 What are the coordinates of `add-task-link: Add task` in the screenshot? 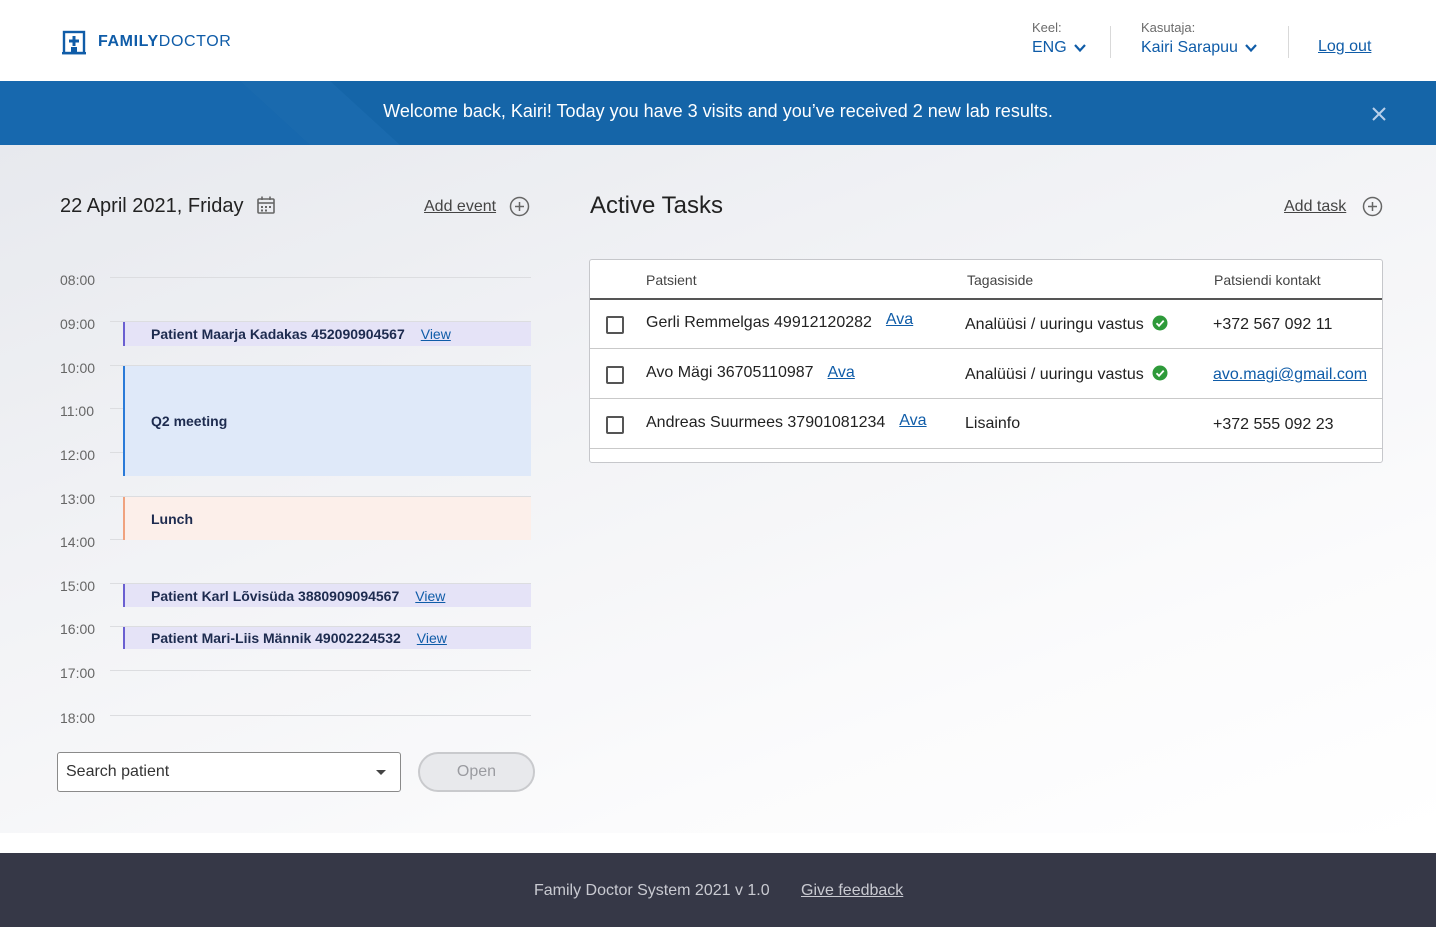 It's located at (1315, 207).